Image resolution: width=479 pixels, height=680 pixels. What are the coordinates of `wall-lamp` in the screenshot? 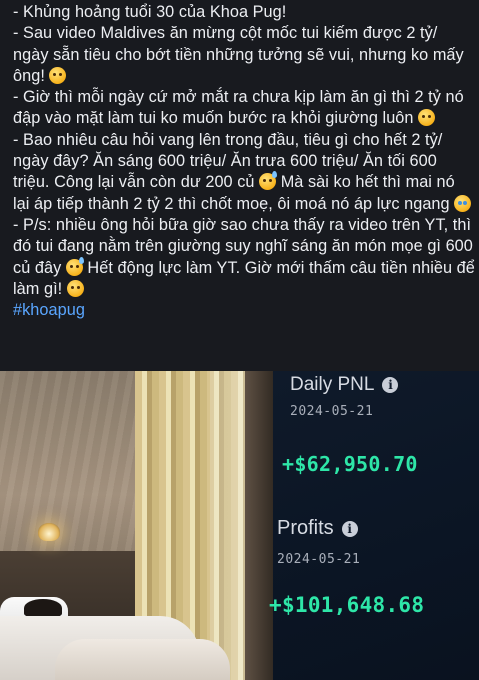 It's located at (49, 532).